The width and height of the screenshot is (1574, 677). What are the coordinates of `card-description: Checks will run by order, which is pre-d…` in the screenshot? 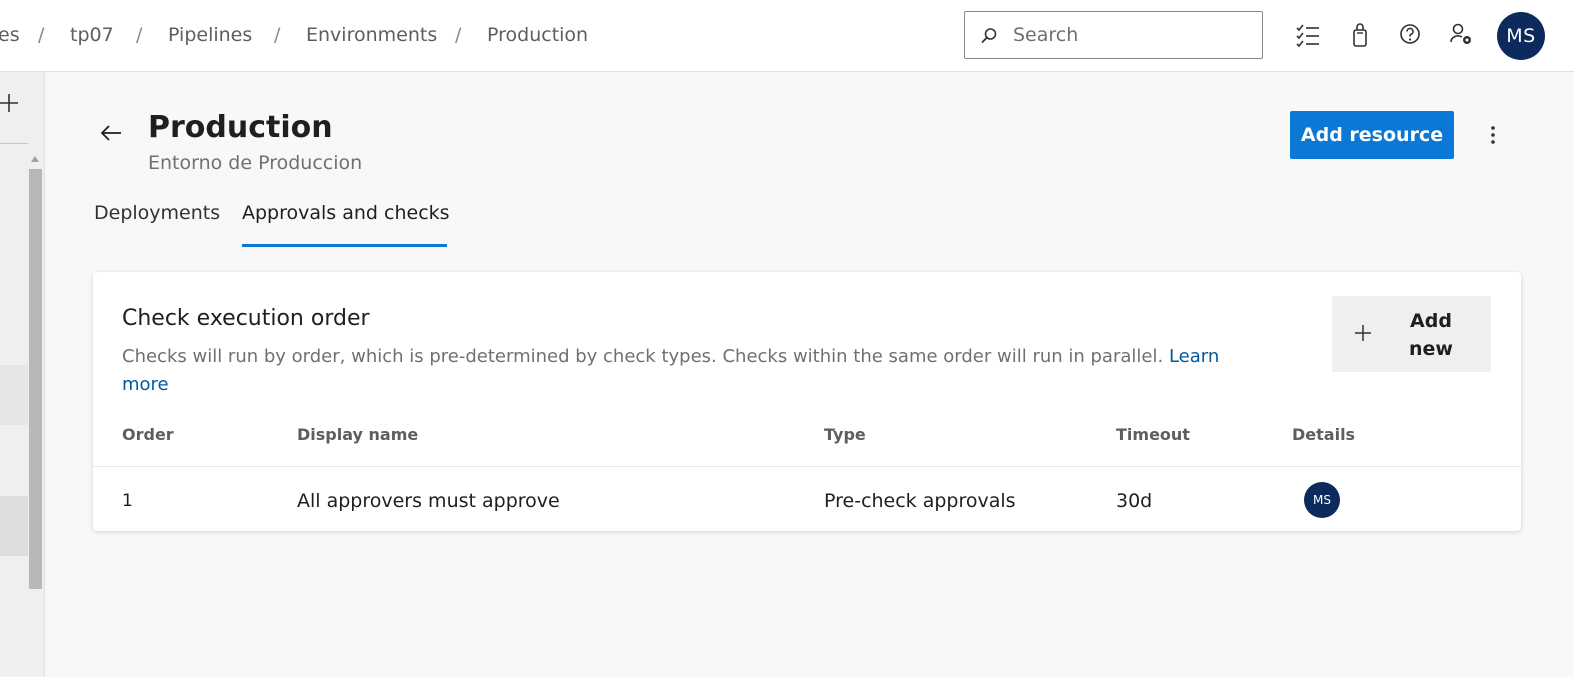 It's located at (692, 371).